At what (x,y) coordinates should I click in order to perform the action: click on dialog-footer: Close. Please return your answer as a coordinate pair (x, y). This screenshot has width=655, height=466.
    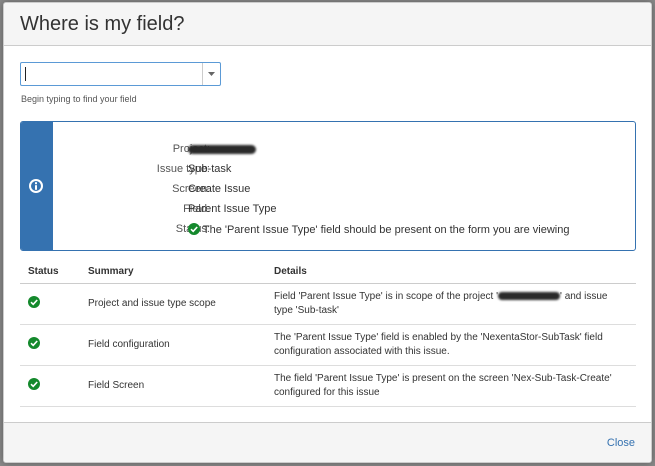
    Looking at the image, I should click on (327, 442).